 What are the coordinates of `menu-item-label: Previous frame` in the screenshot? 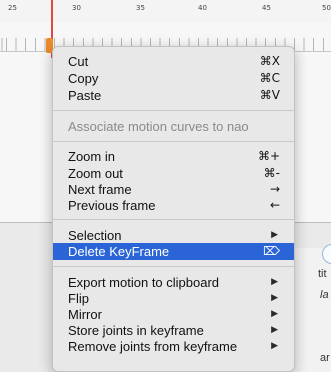 It's located at (112, 205).